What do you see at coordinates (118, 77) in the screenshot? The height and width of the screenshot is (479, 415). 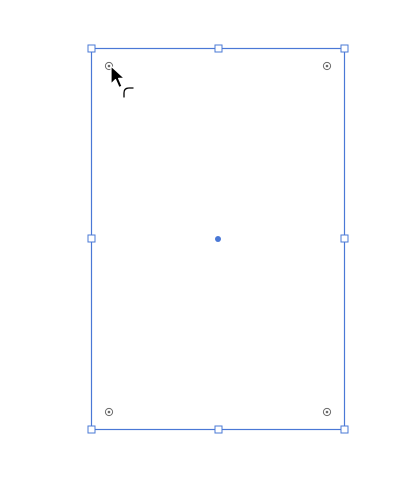 I see `arrow-cursor-icon` at bounding box center [118, 77].